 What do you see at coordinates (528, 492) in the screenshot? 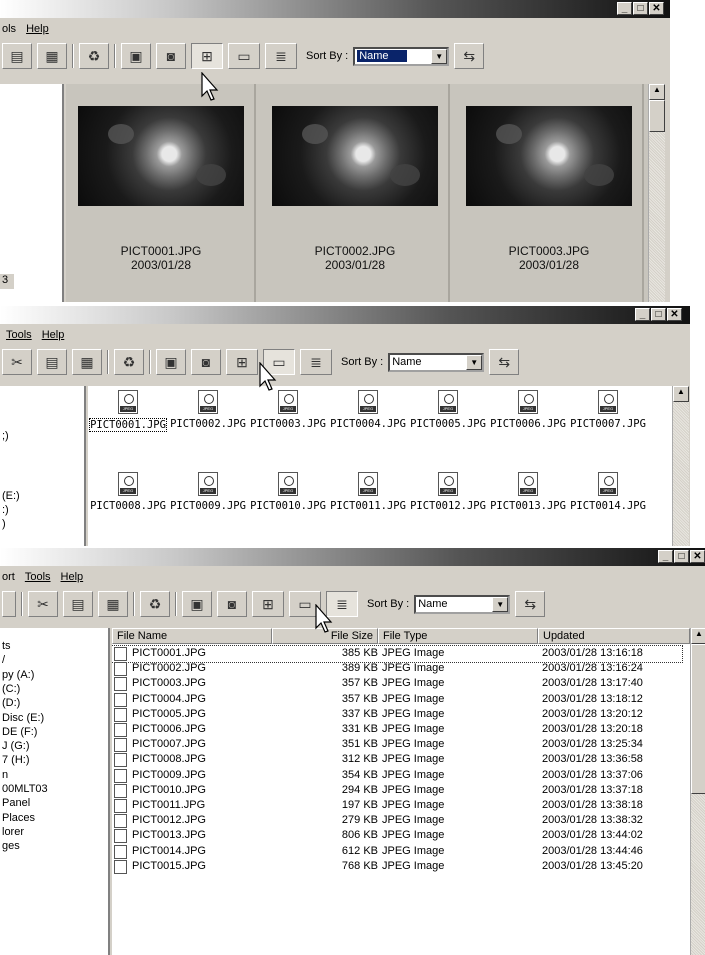
I see `icon-item: PICT0013.JPG` at bounding box center [528, 492].